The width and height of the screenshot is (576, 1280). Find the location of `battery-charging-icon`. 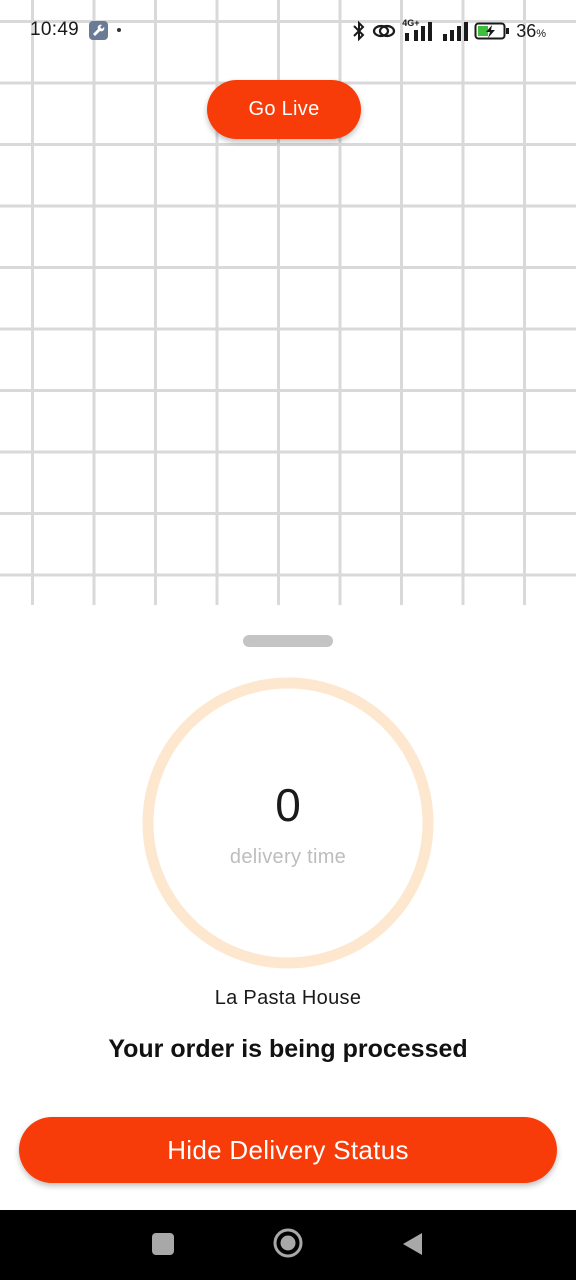

battery-charging-icon is located at coordinates (492, 31).